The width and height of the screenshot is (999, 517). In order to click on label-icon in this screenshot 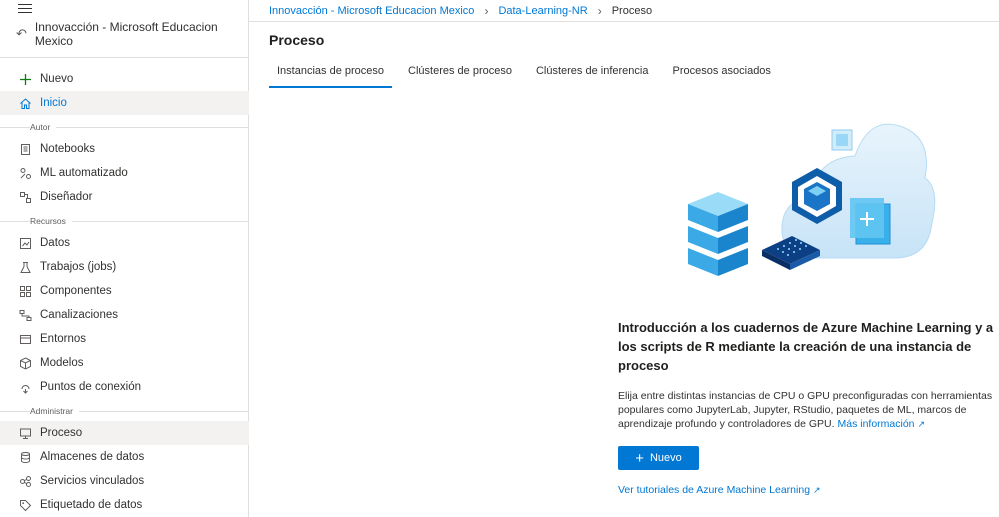, I will do `click(25, 505)`.